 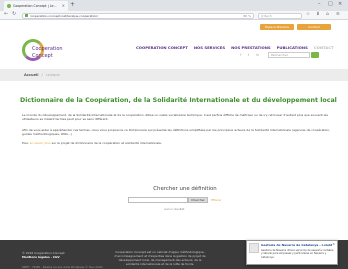 What do you see at coordinates (6, 14) in the screenshot?
I see `back-icon: ←` at bounding box center [6, 14].